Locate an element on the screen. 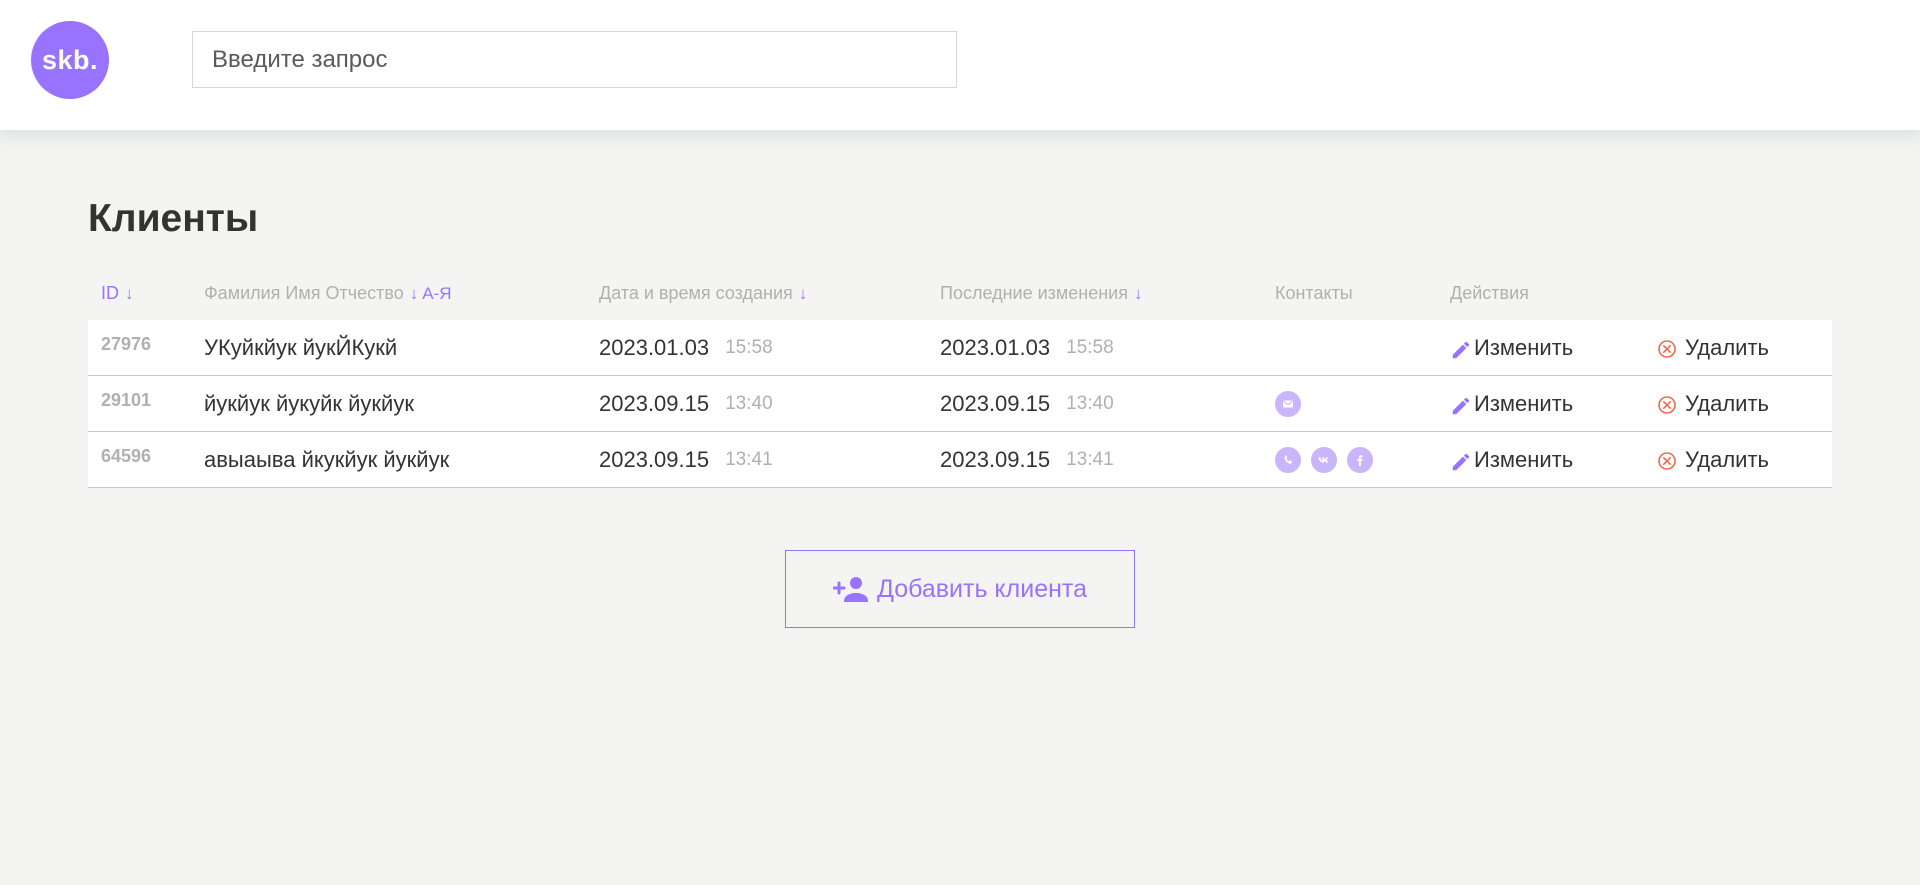  column-contacts-header: Контакты is located at coordinates (1314, 293).